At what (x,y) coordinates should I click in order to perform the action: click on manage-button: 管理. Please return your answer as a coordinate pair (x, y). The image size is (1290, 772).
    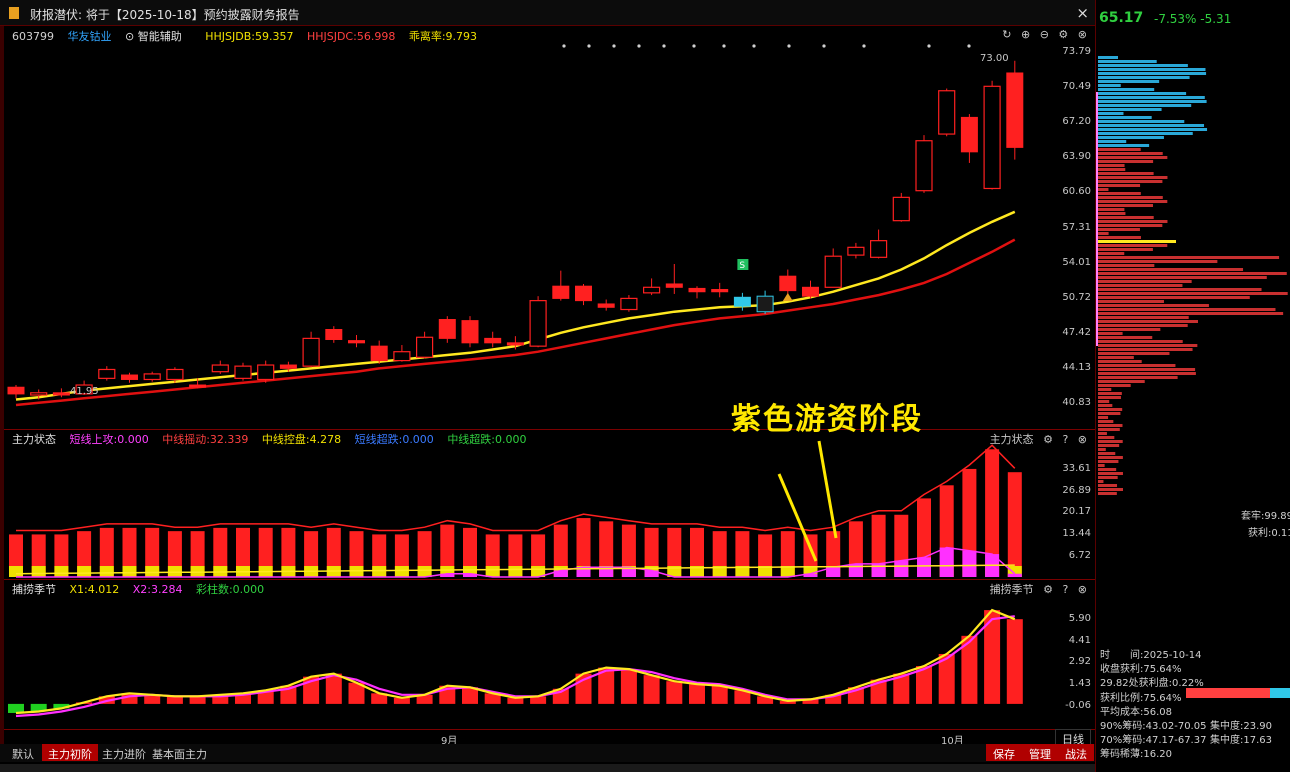
    Looking at the image, I should click on (1040, 752).